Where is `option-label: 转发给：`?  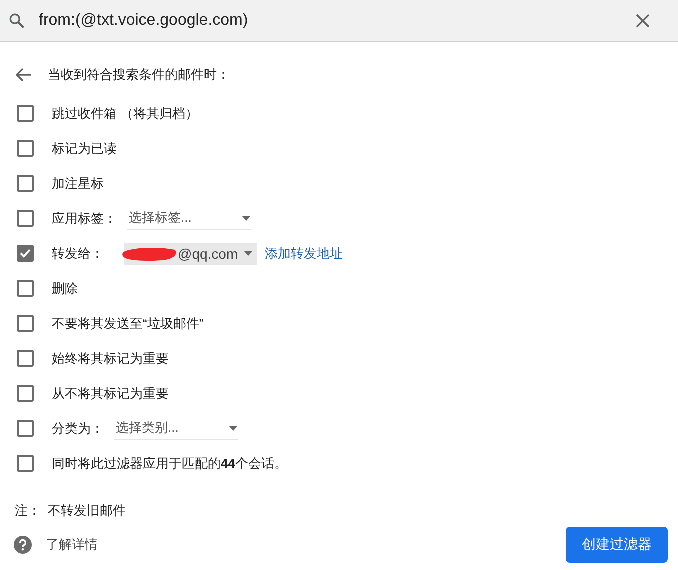 option-label: 转发给： is located at coordinates (78, 253).